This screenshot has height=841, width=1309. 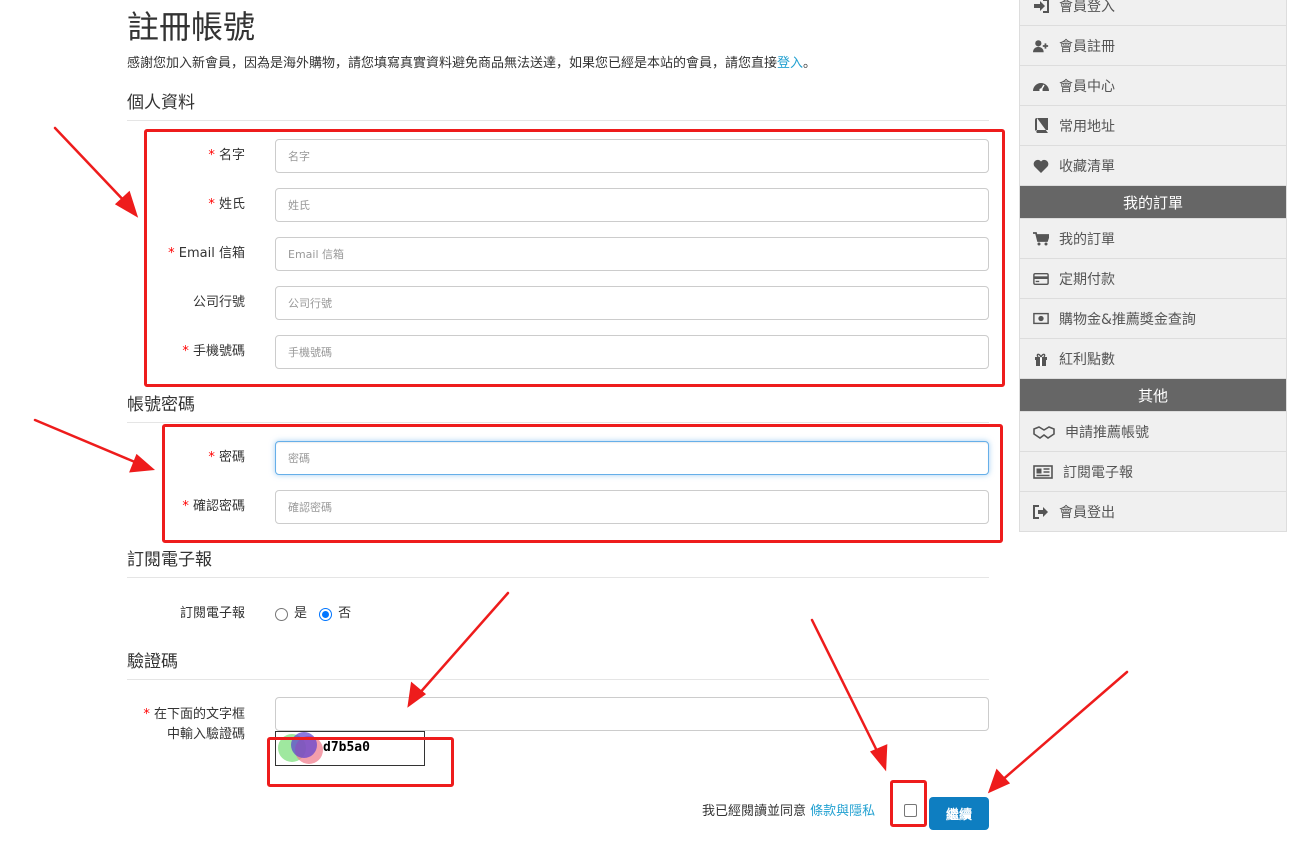 I want to click on money-icon, so click(x=1041, y=319).